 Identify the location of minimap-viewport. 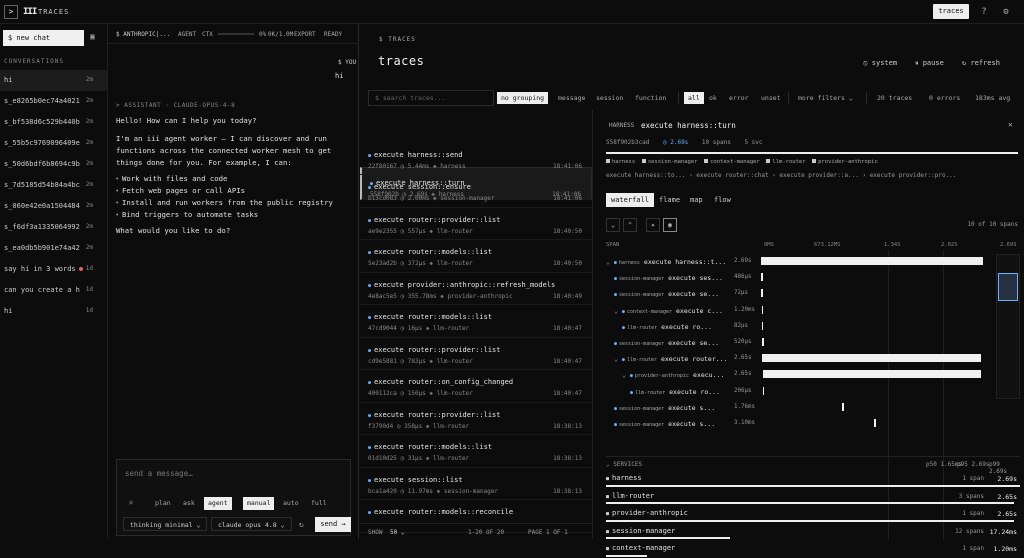
(1008, 287).